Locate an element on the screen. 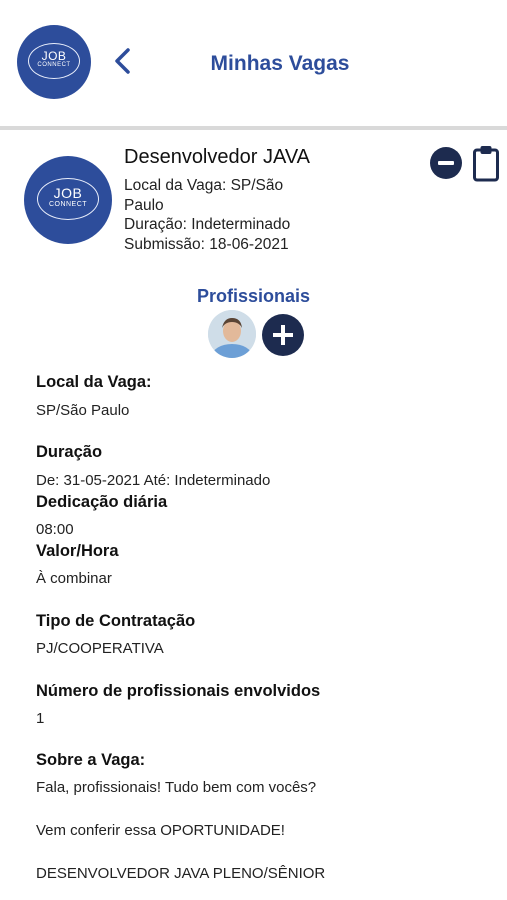 The height and width of the screenshot is (900, 507). job-connect-logo: JOB CONNECT is located at coordinates (54, 62).